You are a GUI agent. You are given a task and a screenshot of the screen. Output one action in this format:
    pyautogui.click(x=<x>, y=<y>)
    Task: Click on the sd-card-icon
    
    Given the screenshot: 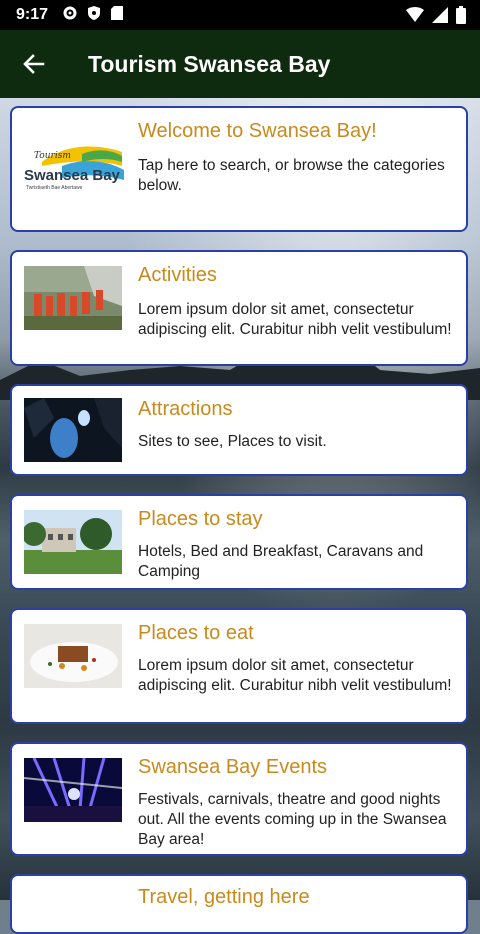 What is the action you would take?
    pyautogui.click(x=117, y=15)
    